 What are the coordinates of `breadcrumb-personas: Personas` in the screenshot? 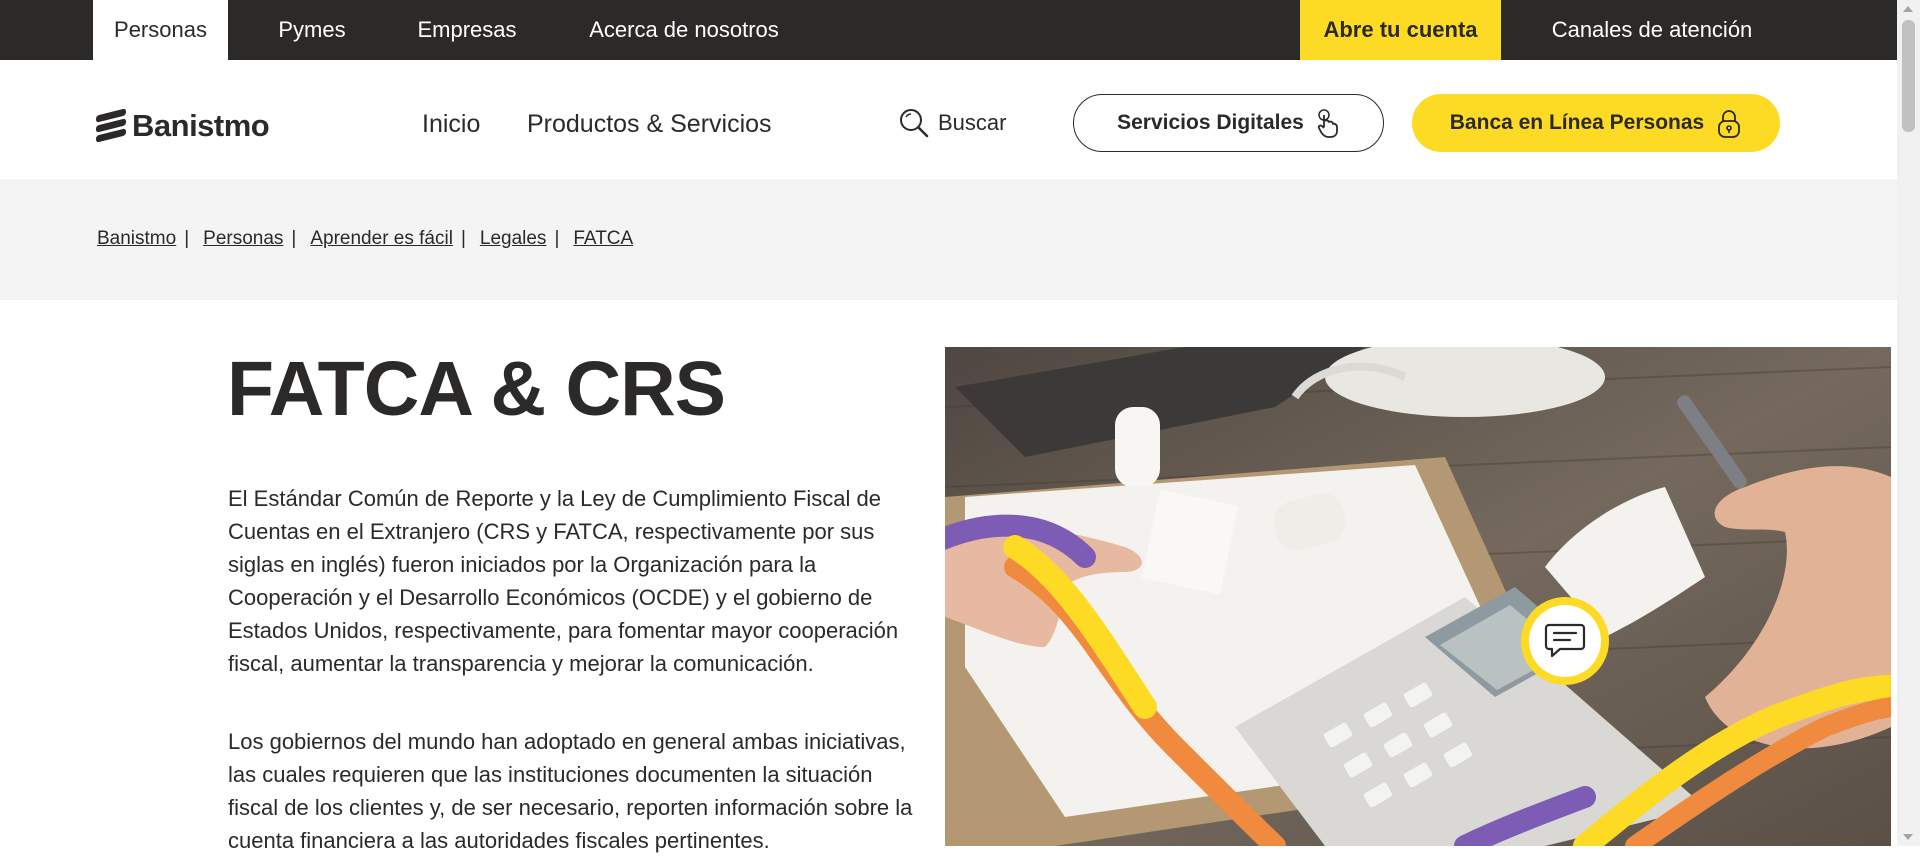 It's located at (243, 239).